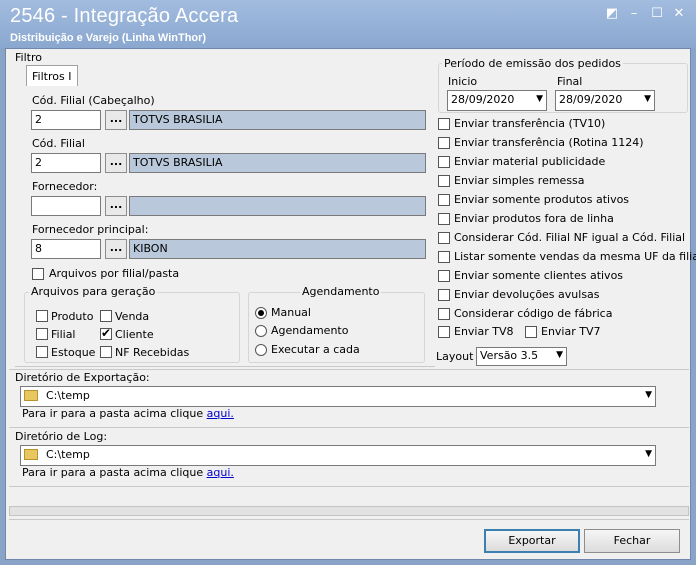 The width and height of the screenshot is (696, 565). Describe the element at coordinates (220, 472) in the screenshot. I see `dir-log-open-link: aqui.` at that location.